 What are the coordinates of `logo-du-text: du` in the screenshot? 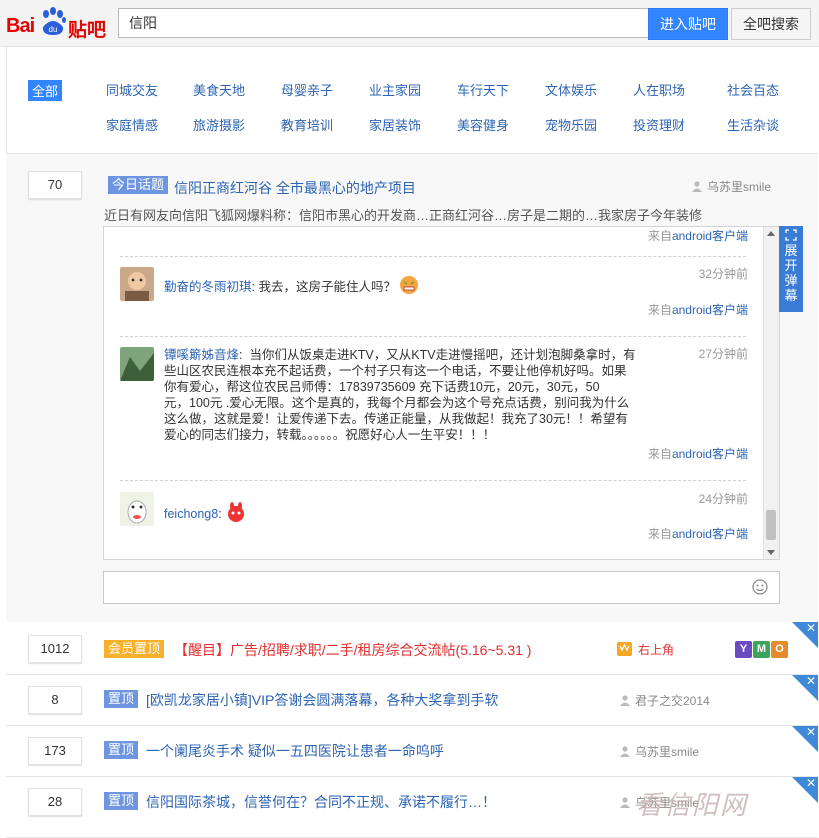 It's located at (53, 29).